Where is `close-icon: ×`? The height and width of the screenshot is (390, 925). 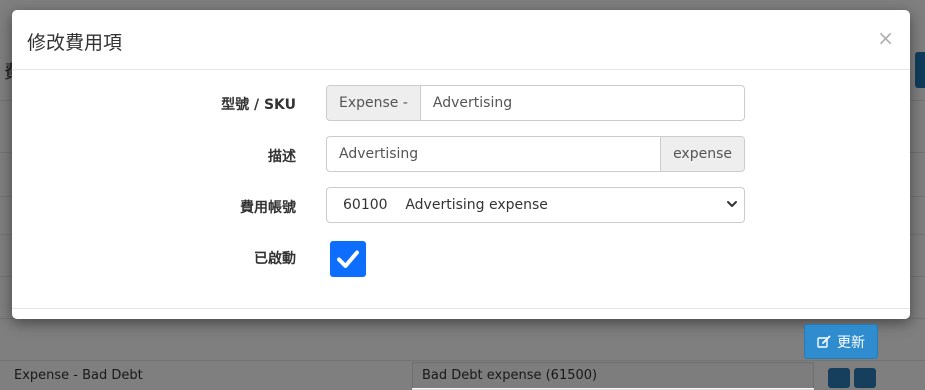 close-icon: × is located at coordinates (885, 38).